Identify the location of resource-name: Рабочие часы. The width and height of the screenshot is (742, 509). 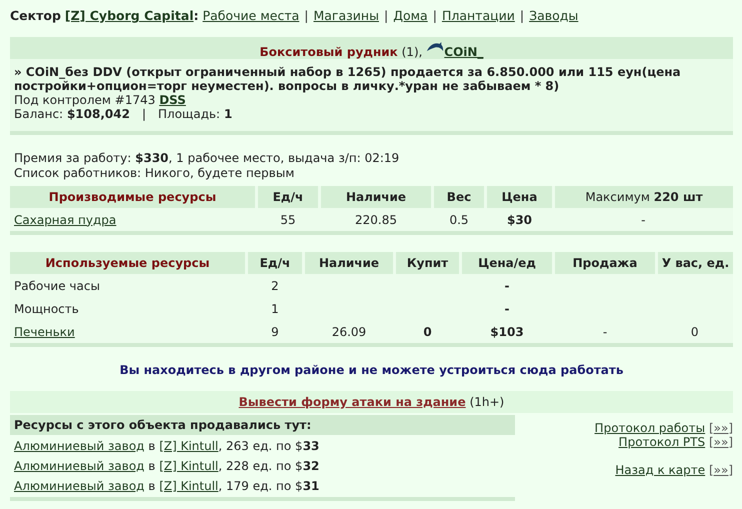
(57, 285).